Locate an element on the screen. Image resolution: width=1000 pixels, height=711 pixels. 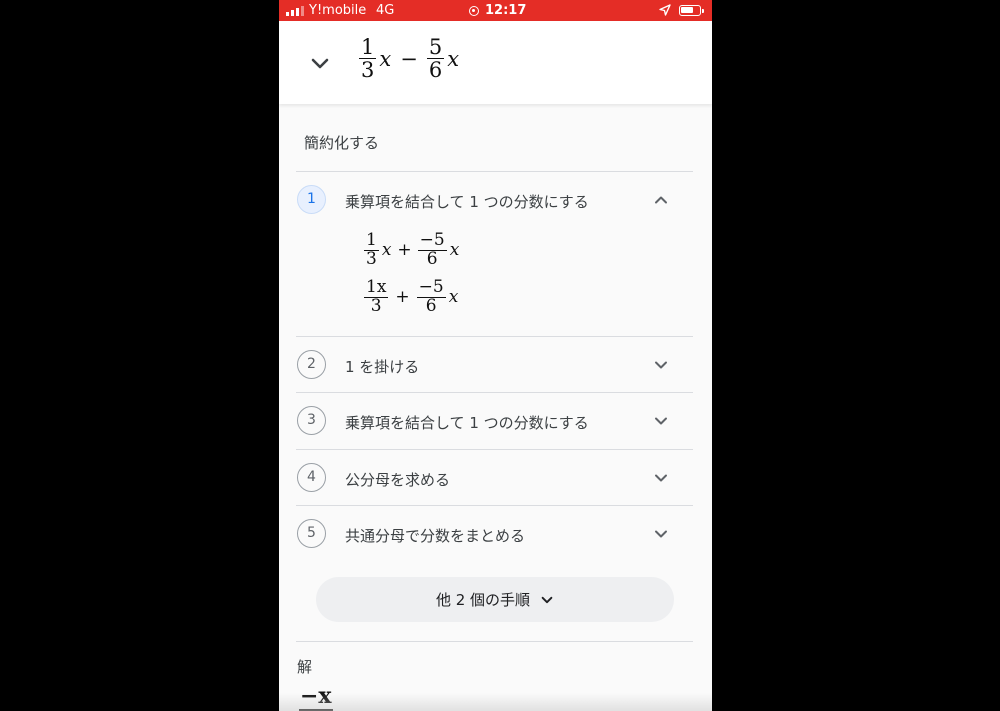
chevron-up-icon is located at coordinates (661, 200).